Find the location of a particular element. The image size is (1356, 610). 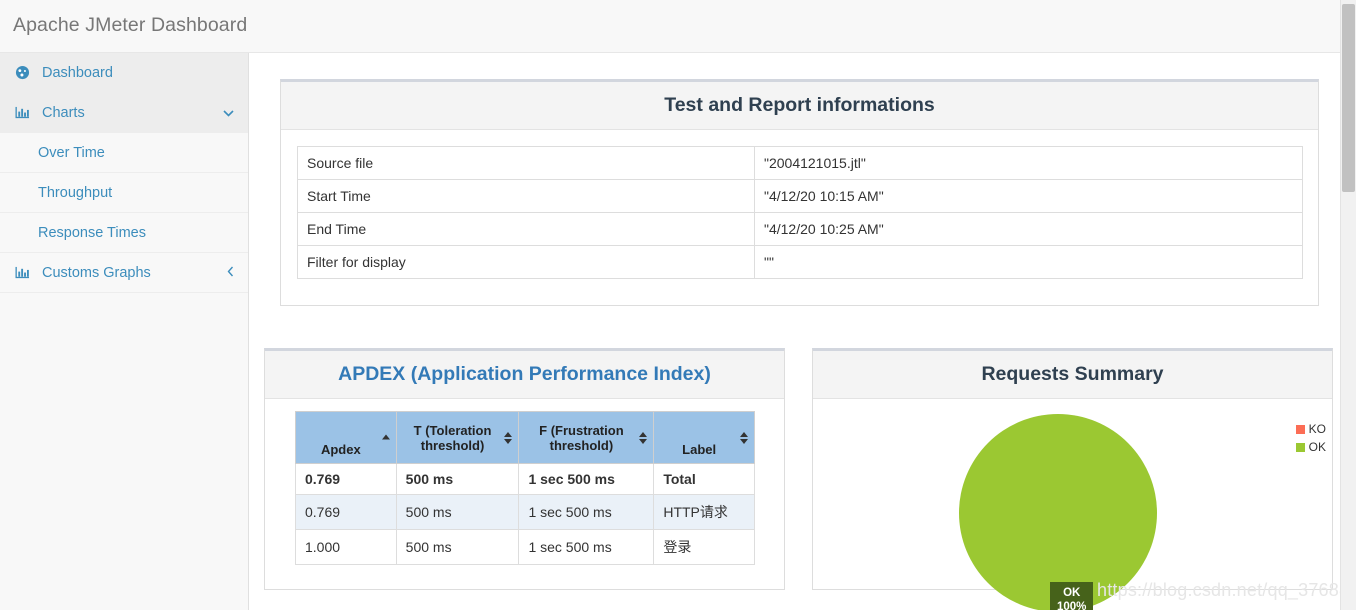

column-header-label: Apdex is located at coordinates (340, 449).